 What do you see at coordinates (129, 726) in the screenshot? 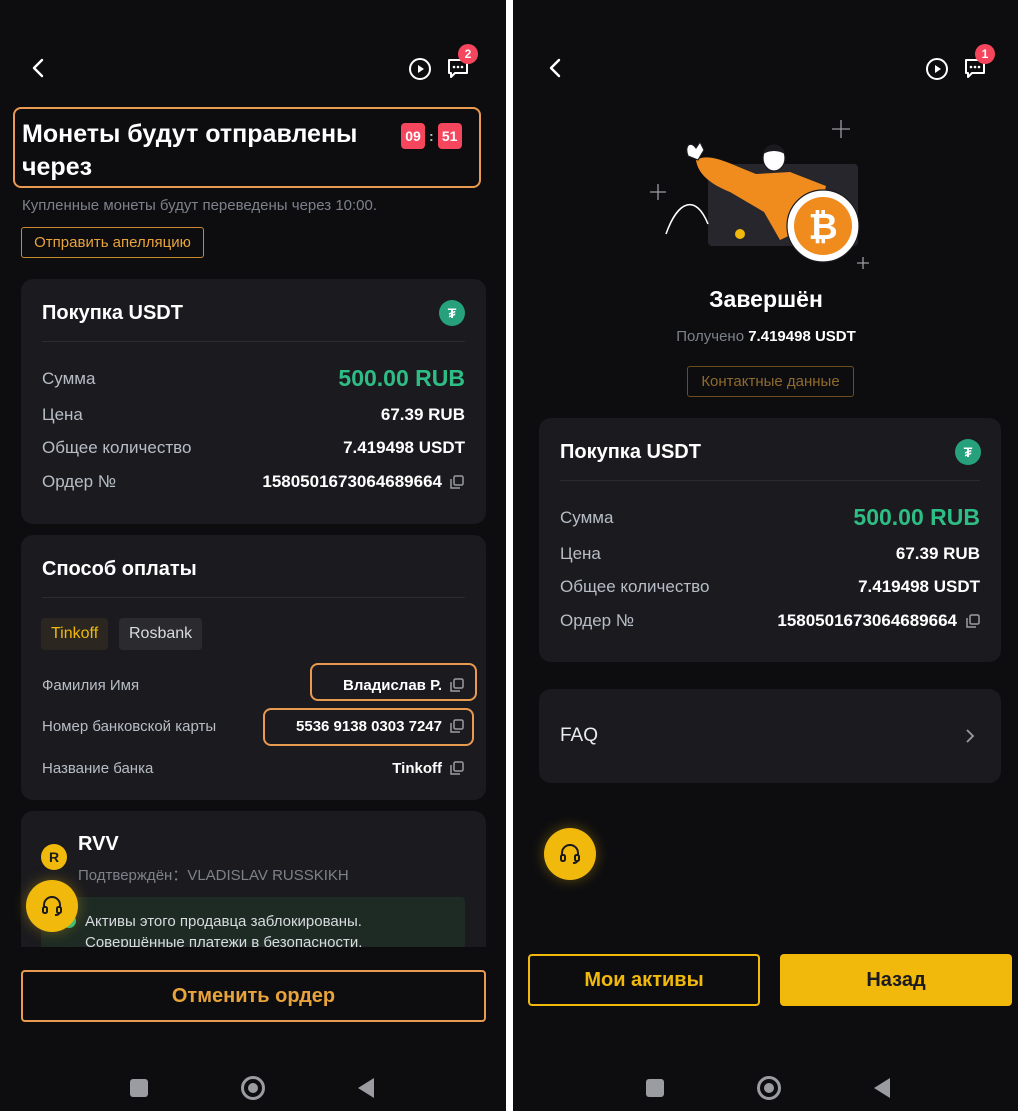
I see `card-number-label: Номер банковской карты` at bounding box center [129, 726].